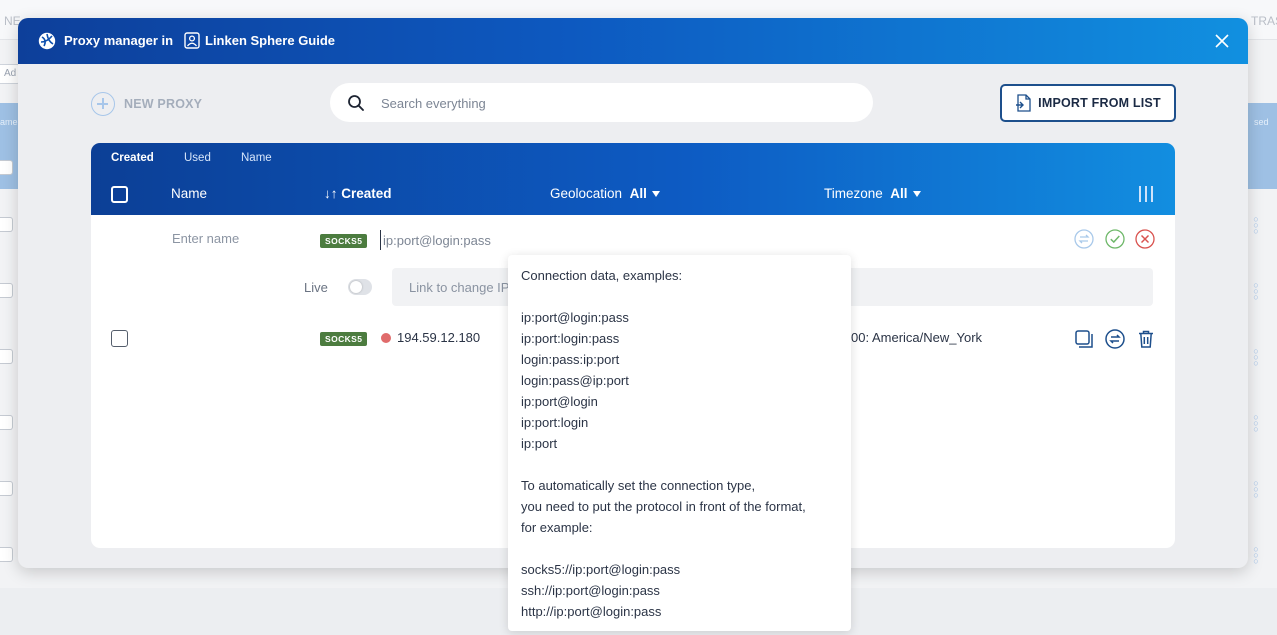 The image size is (1277, 635). What do you see at coordinates (1261, 122) in the screenshot?
I see `background-header-text: sed` at bounding box center [1261, 122].